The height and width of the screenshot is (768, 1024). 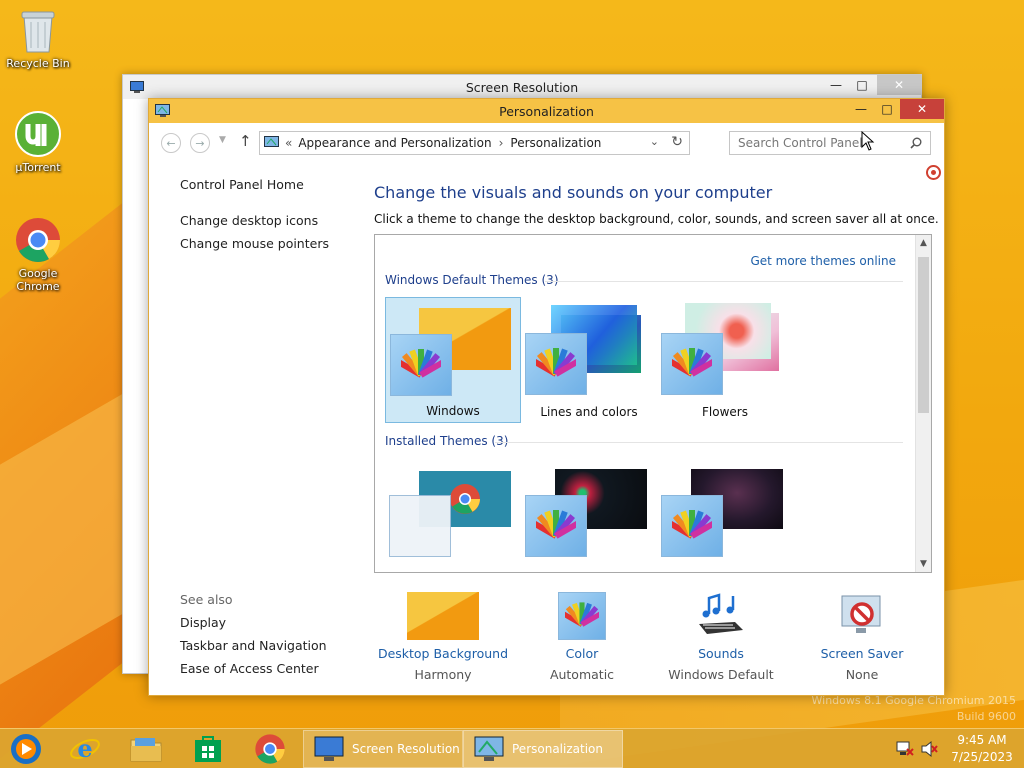 What do you see at coordinates (654, 141) in the screenshot?
I see `chevron-down-icon: ⌄` at bounding box center [654, 141].